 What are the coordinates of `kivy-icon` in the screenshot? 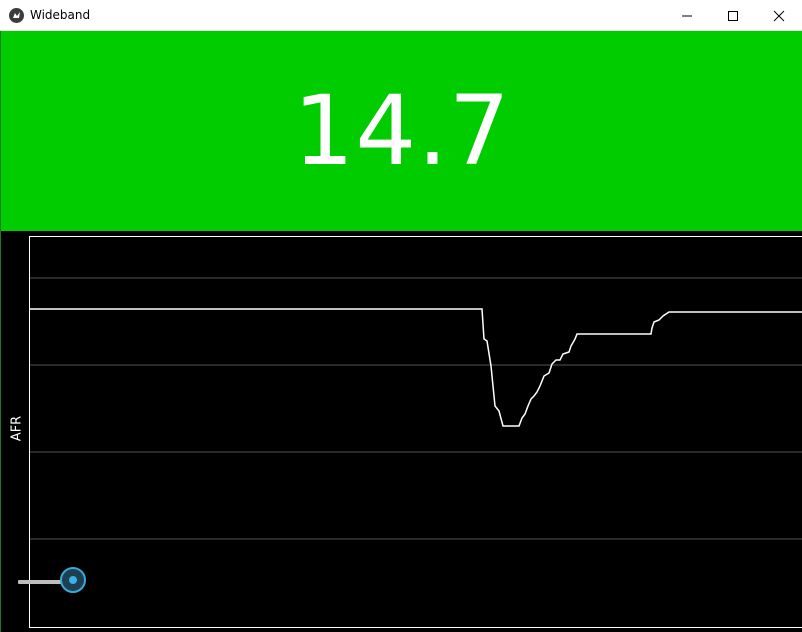 It's located at (16, 15).